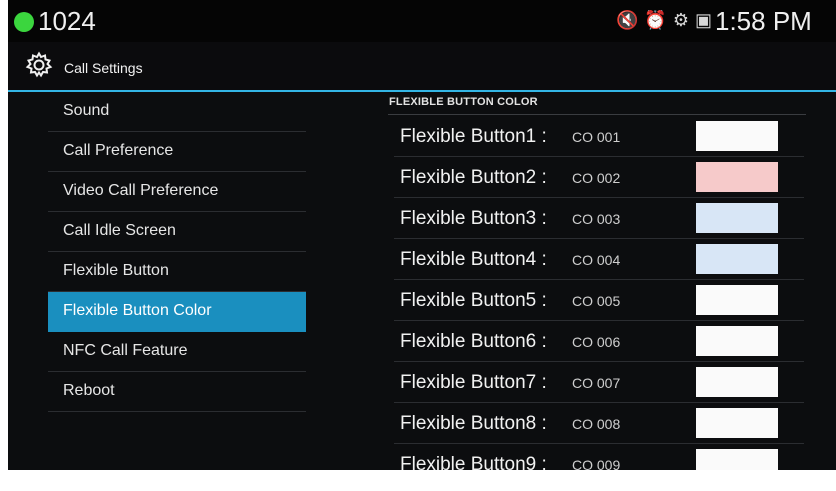 This screenshot has height=491, width=836. What do you see at coordinates (596, 424) in the screenshot?
I see `color-code: CO 008` at bounding box center [596, 424].